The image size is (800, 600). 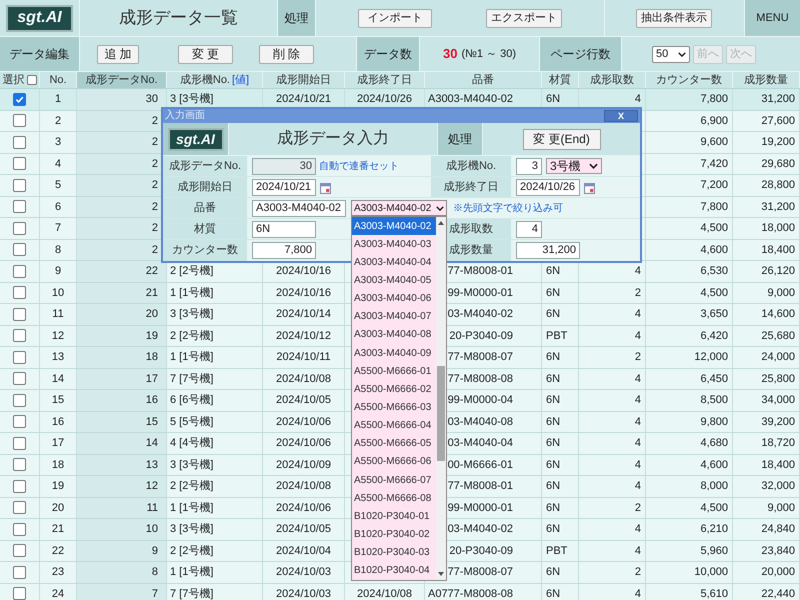 What do you see at coordinates (524, 18) in the screenshot?
I see `export-button: エクスポート` at bounding box center [524, 18].